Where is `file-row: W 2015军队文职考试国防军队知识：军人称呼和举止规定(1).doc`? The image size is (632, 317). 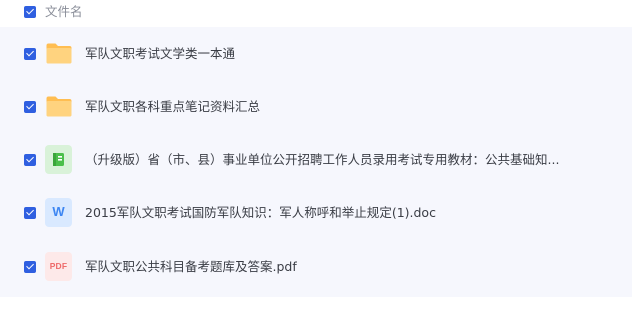
file-row: W 2015军队文职考试国防军队知识：军人称呼和举止规定(1).doc is located at coordinates (316, 213).